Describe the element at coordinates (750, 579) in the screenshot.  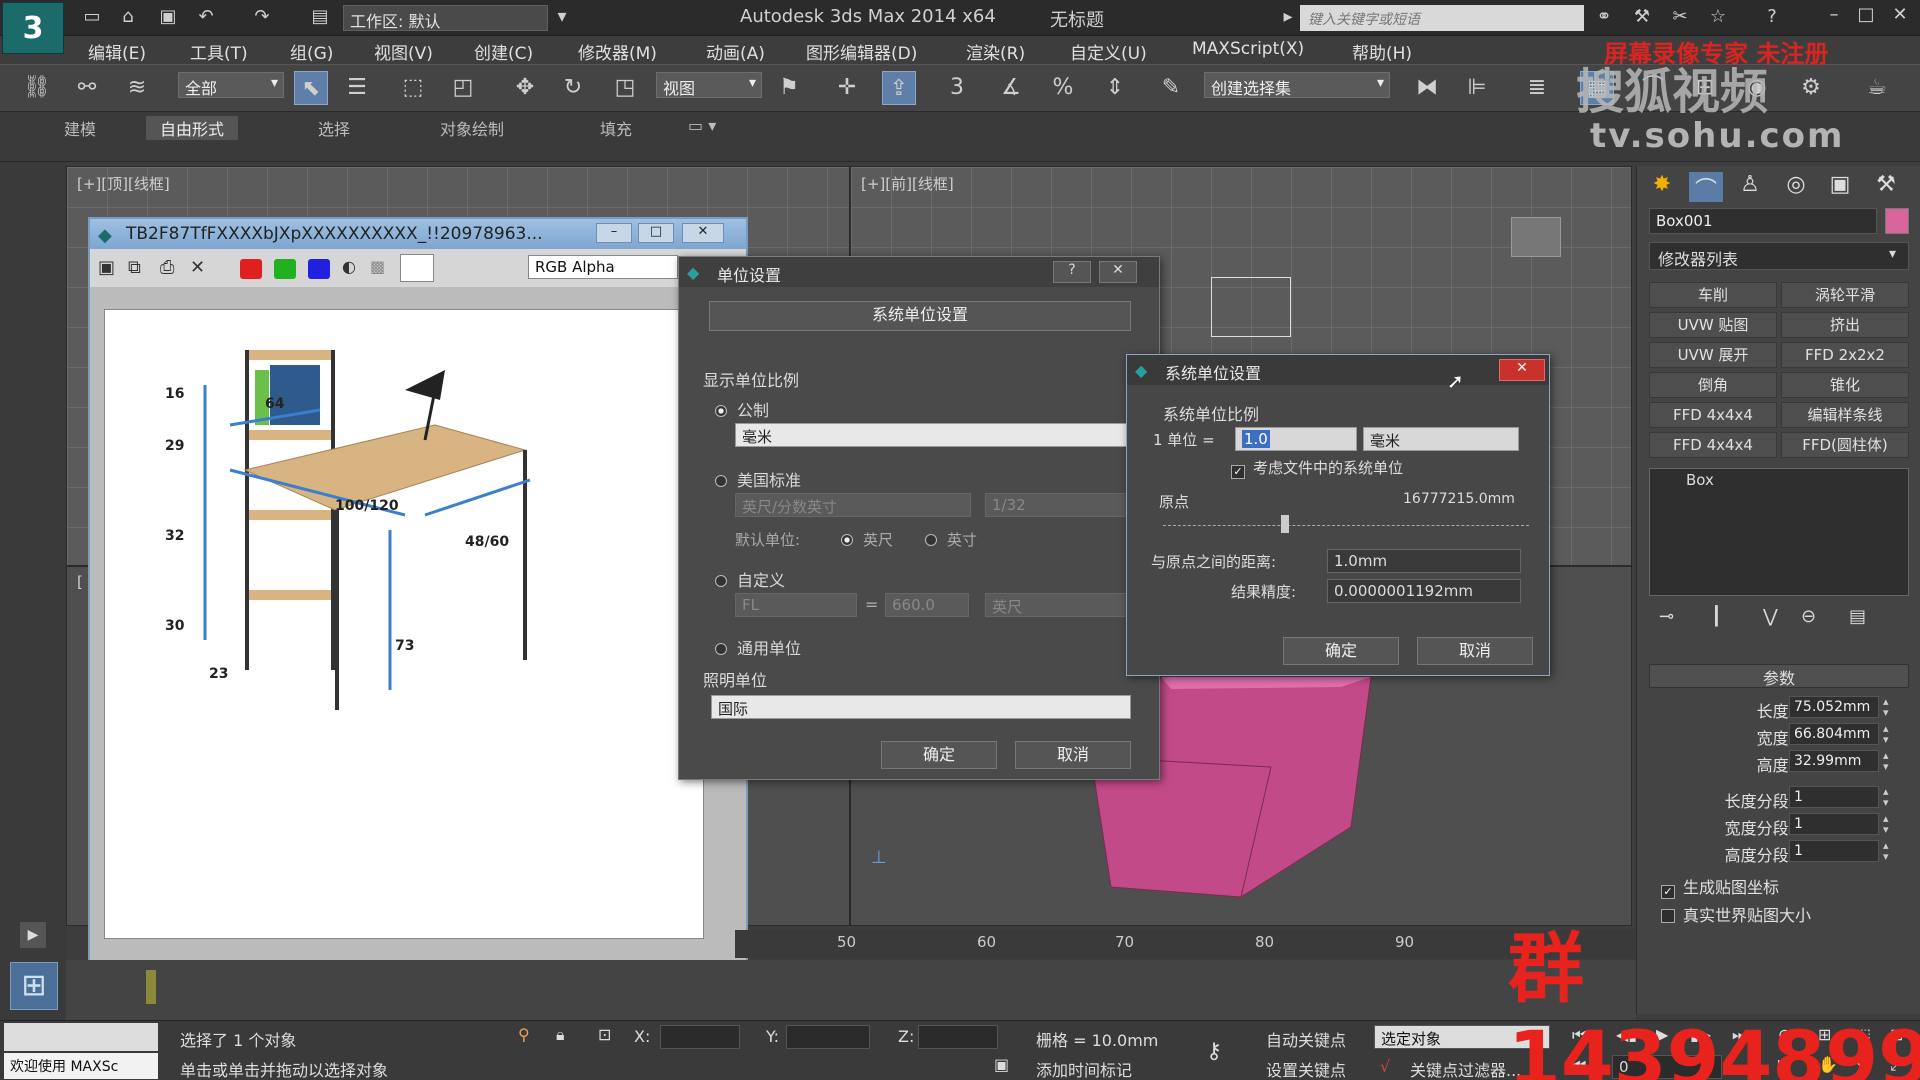
I see `custom-radio: 自定义` at that location.